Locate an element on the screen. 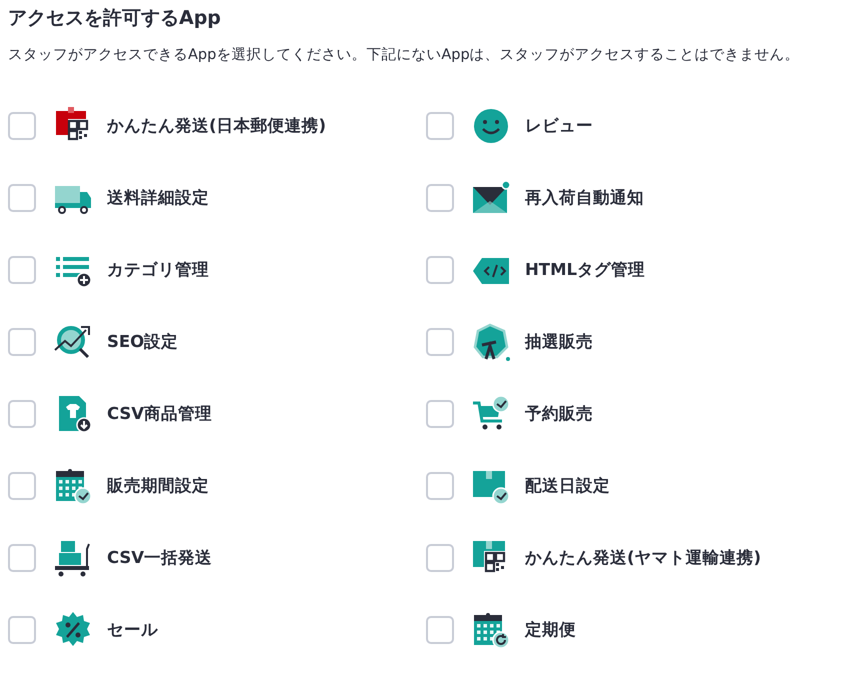  search-chart-icon is located at coordinates (73, 342).